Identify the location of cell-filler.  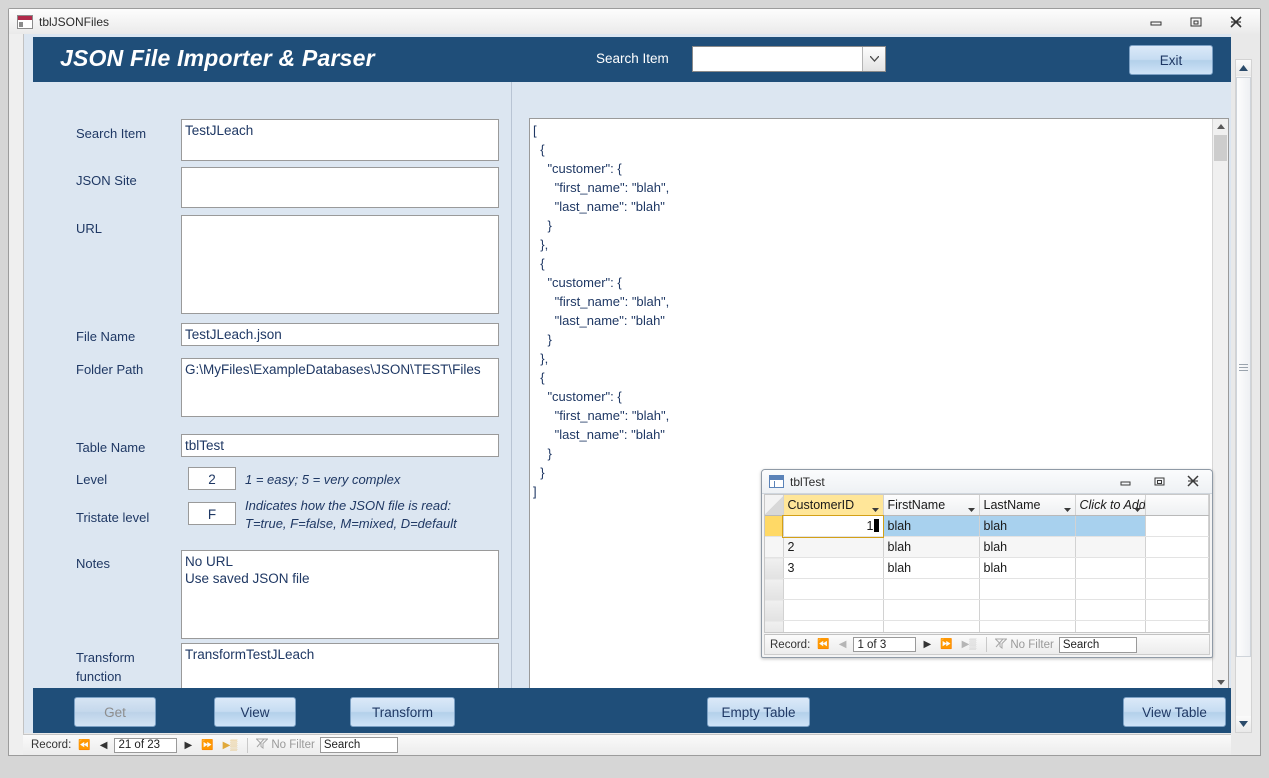
(1177, 589).